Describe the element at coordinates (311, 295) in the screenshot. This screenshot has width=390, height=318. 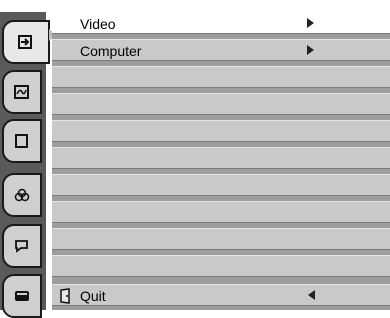
I see `back-arrow-icon` at that location.